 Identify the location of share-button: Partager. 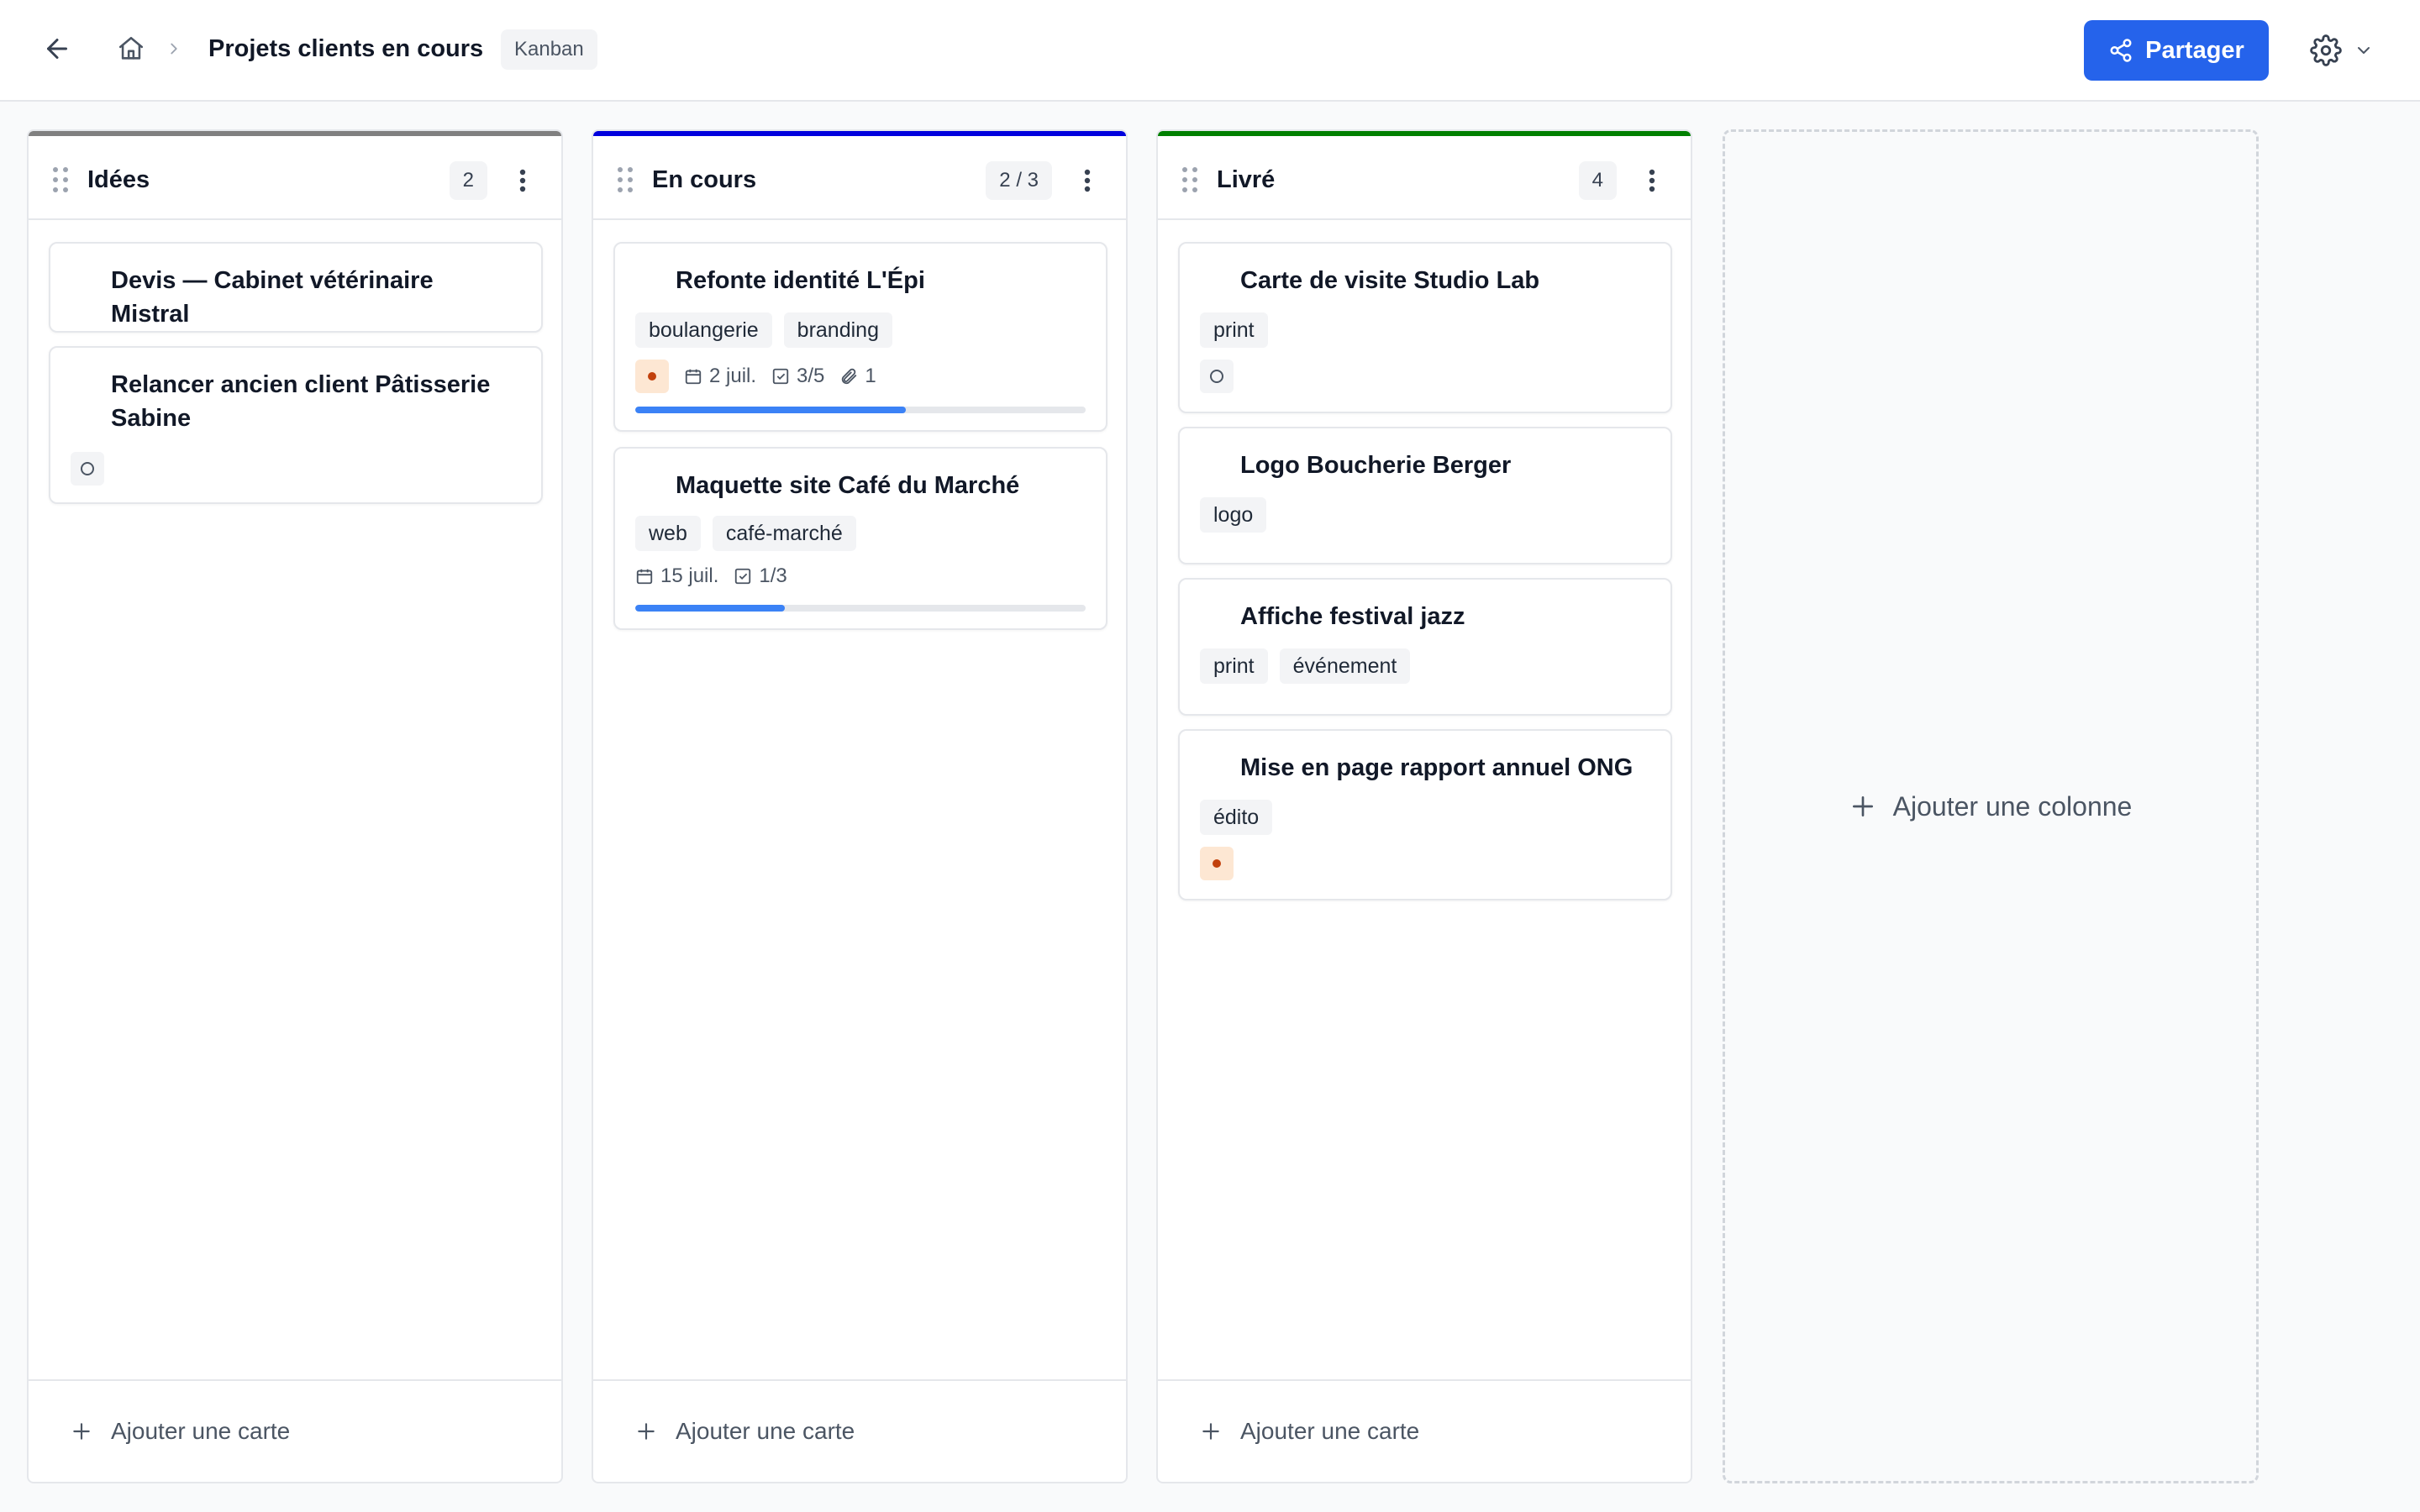
(2176, 50).